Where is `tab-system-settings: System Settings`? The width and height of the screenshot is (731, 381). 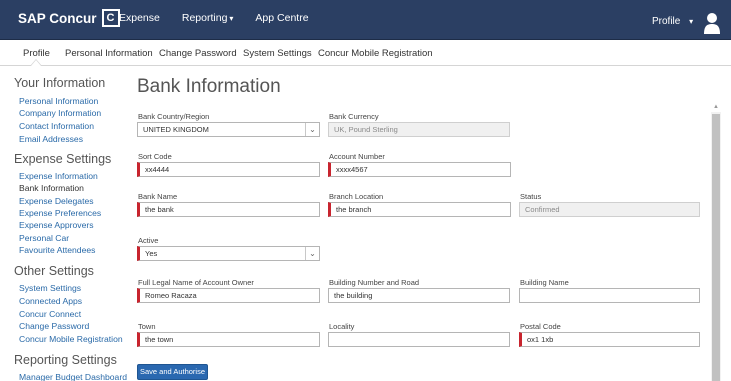
tab-system-settings: System Settings is located at coordinates (277, 53).